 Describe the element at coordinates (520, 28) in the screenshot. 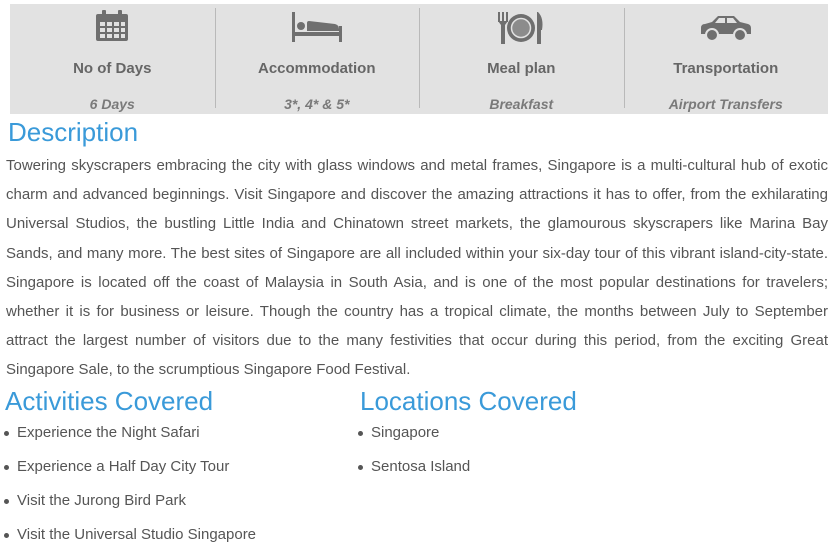

I see `meal-icon` at that location.